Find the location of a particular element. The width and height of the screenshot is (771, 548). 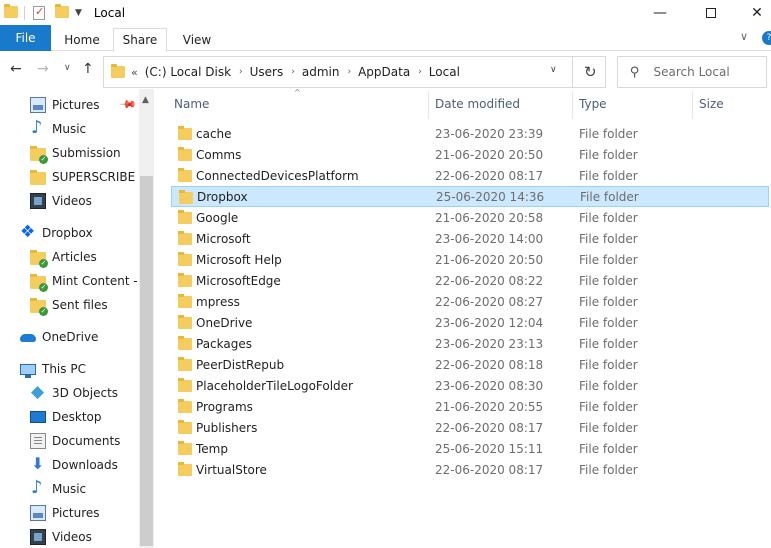

quick-access-toolbar-dropdown: ▼ is located at coordinates (78, 13).